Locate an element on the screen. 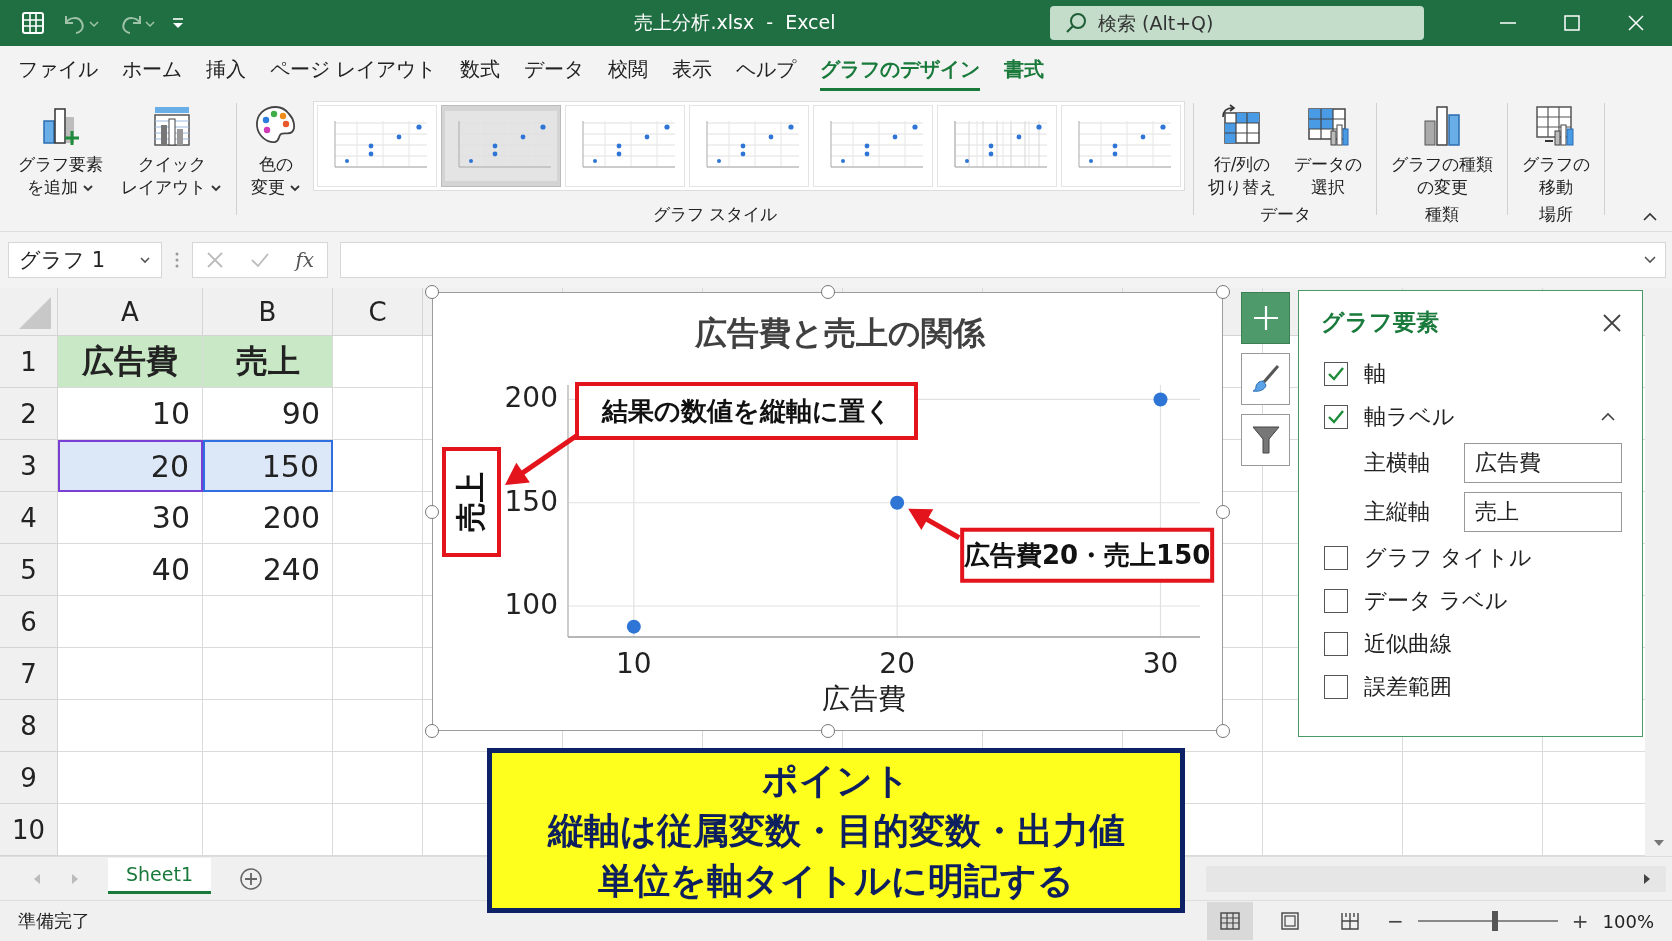 The image size is (1672, 941). menu-tab: 書式 is located at coordinates (1024, 70).